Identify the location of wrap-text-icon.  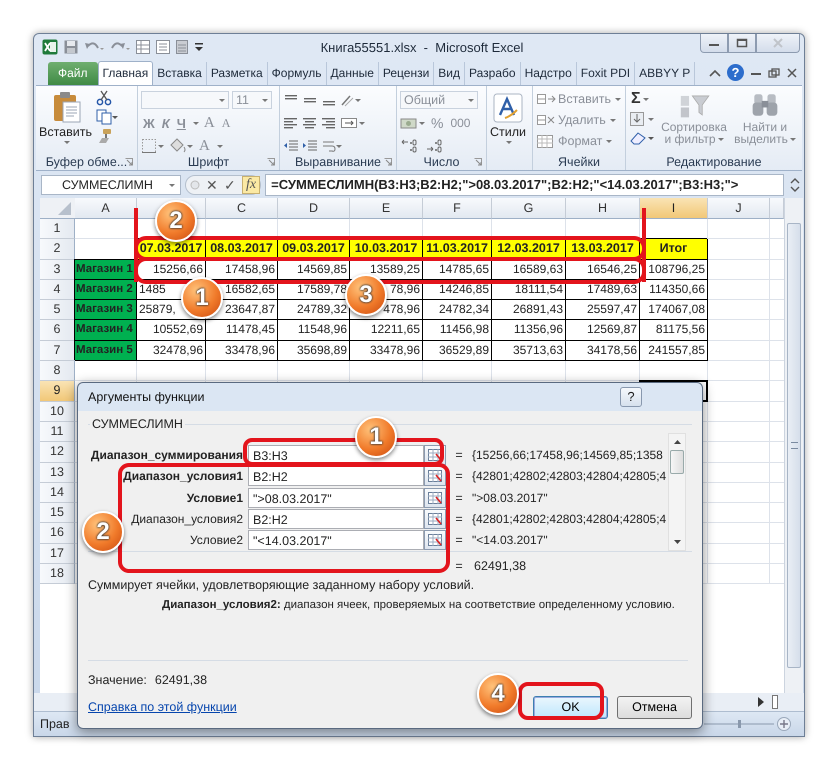
(332, 146).